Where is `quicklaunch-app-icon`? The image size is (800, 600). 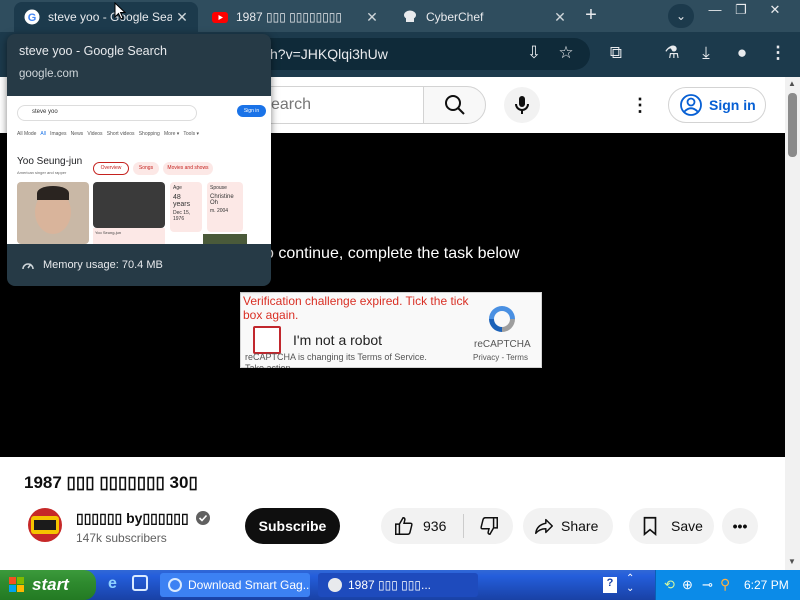
quicklaunch-app-icon is located at coordinates (140, 583).